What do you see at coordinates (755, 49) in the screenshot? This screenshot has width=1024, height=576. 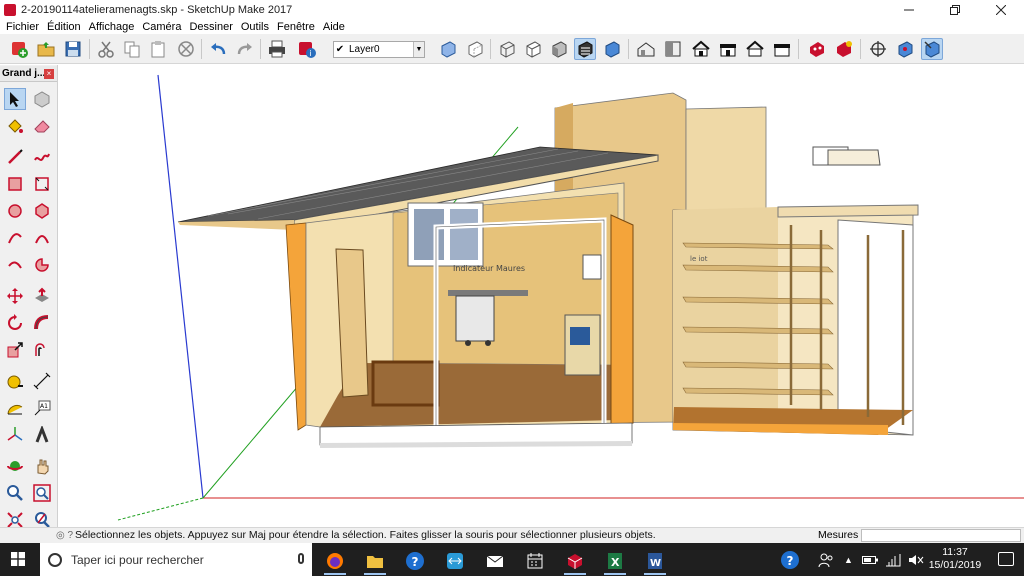 I see `back-view-icon` at bounding box center [755, 49].